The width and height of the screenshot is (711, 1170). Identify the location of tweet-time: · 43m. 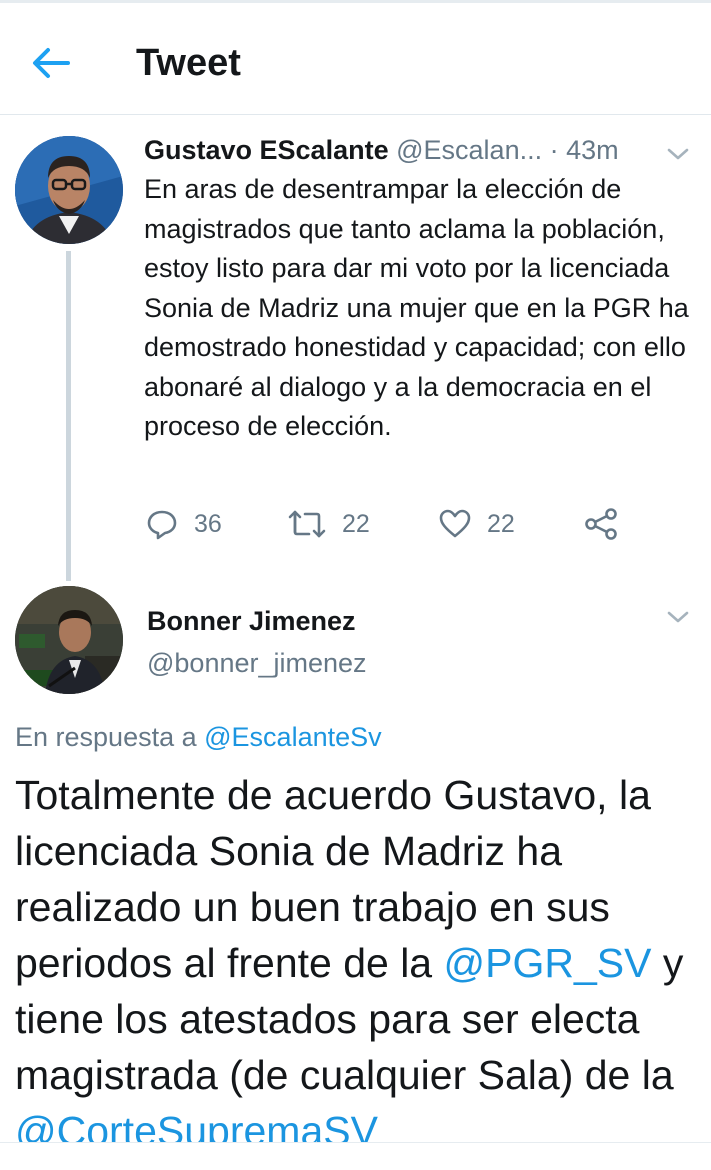
(584, 150).